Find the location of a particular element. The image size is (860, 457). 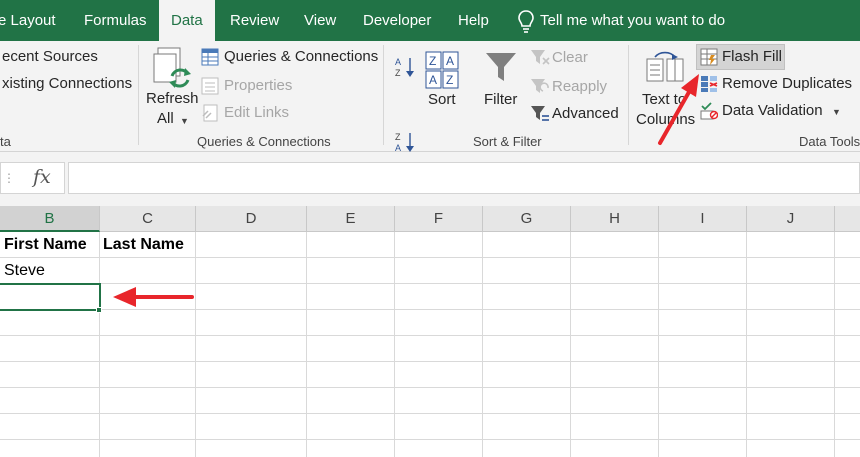

arrow-to-flash-fill is located at coordinates (678, 109).